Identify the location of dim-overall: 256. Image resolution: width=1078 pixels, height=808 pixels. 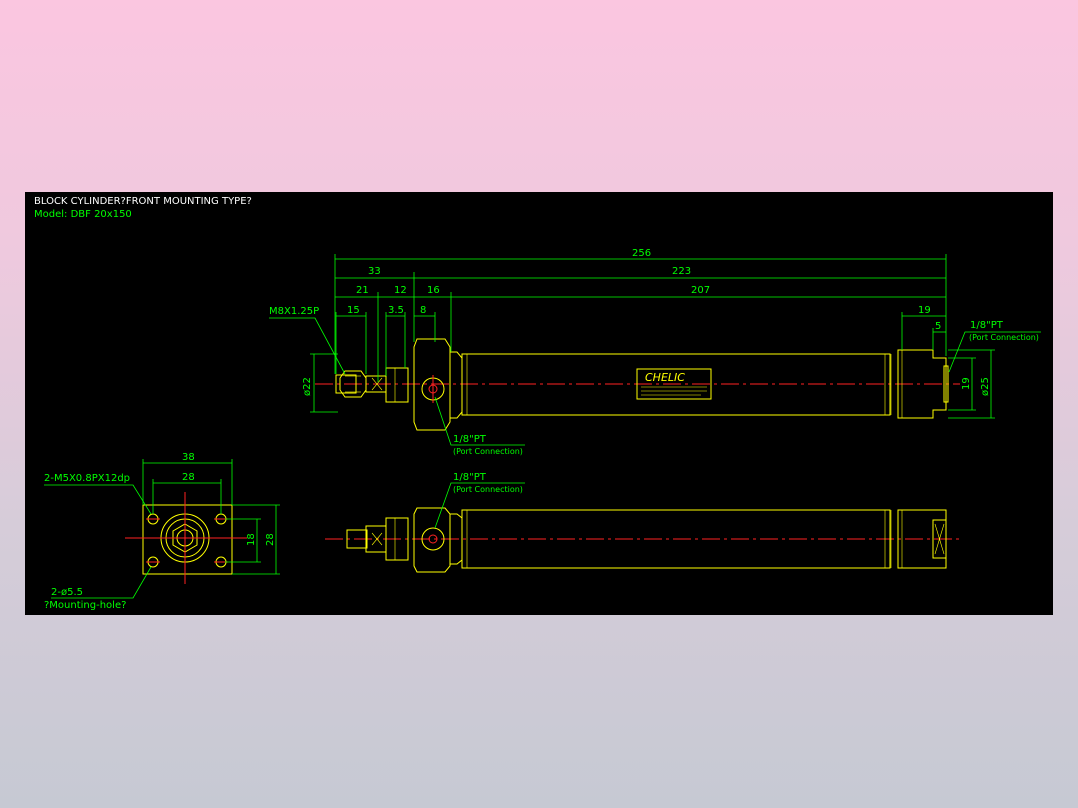
(641, 253).